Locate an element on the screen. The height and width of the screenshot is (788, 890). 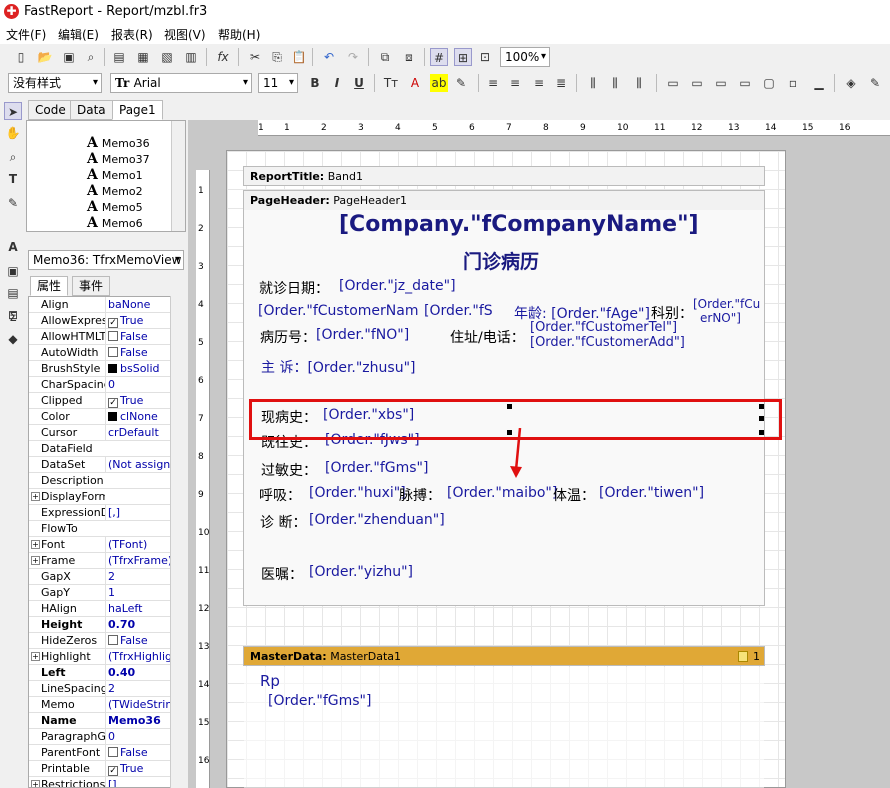
band-master-data: MasterData: MasterData1 1 is located at coordinates (504, 656).